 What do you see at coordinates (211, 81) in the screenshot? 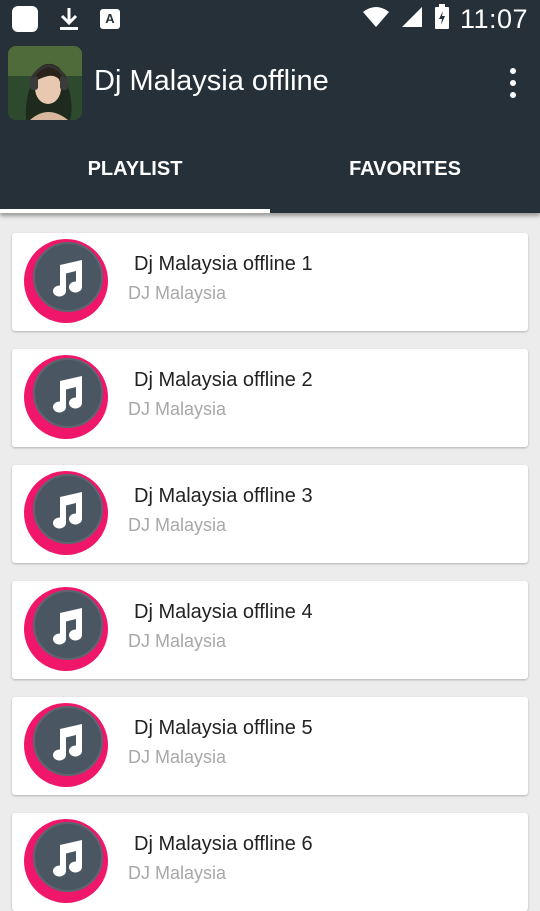
I see `app-title: Dj Malaysia offline` at bounding box center [211, 81].